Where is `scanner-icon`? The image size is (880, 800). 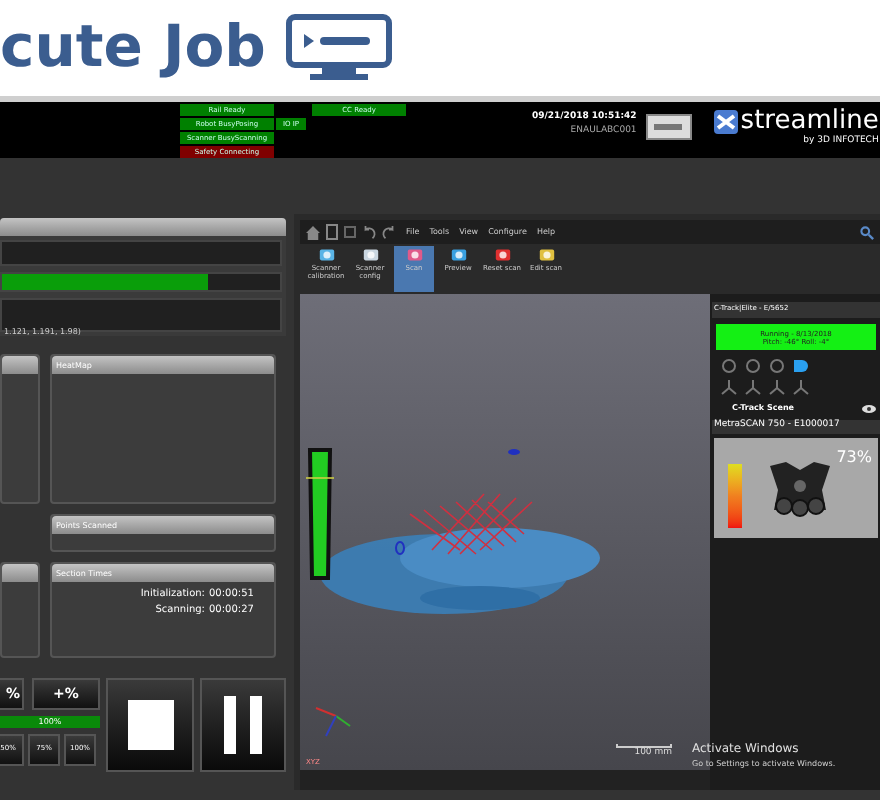 scanner-icon is located at coordinates (669, 127).